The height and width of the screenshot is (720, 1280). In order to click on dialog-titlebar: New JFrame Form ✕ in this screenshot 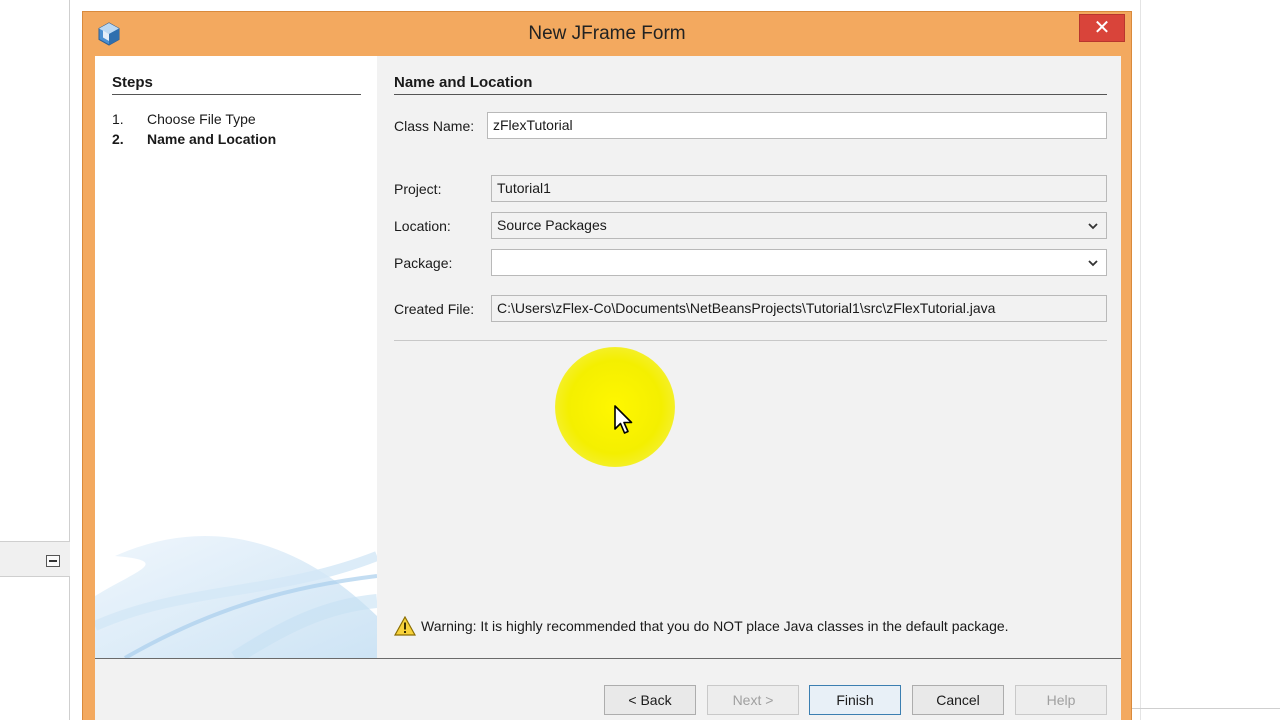, I will do `click(607, 34)`.